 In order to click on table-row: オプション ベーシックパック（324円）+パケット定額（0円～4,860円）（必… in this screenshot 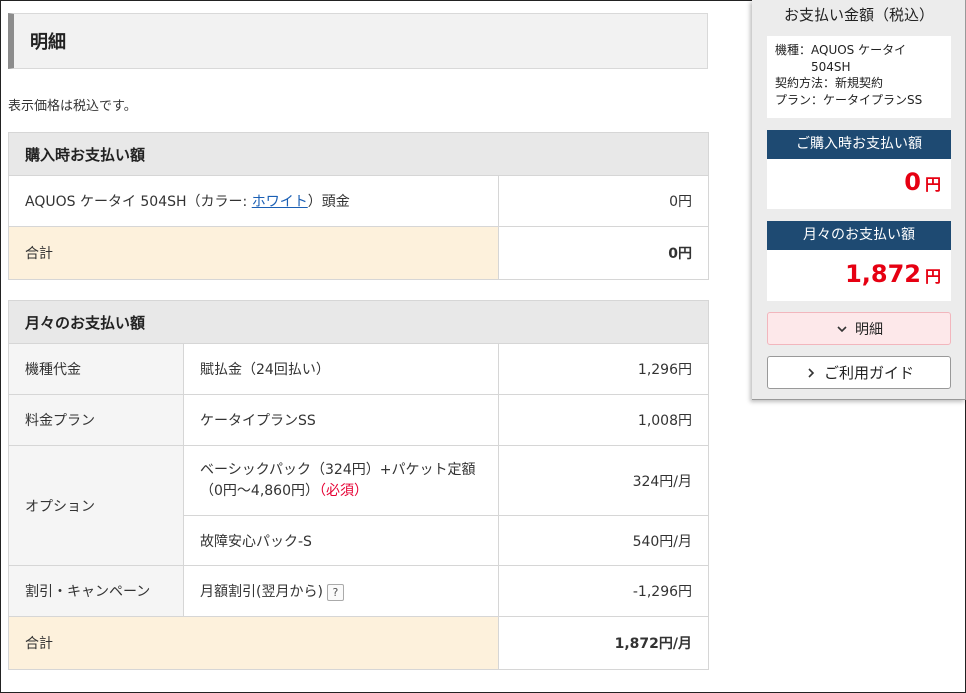, I will do `click(359, 505)`.